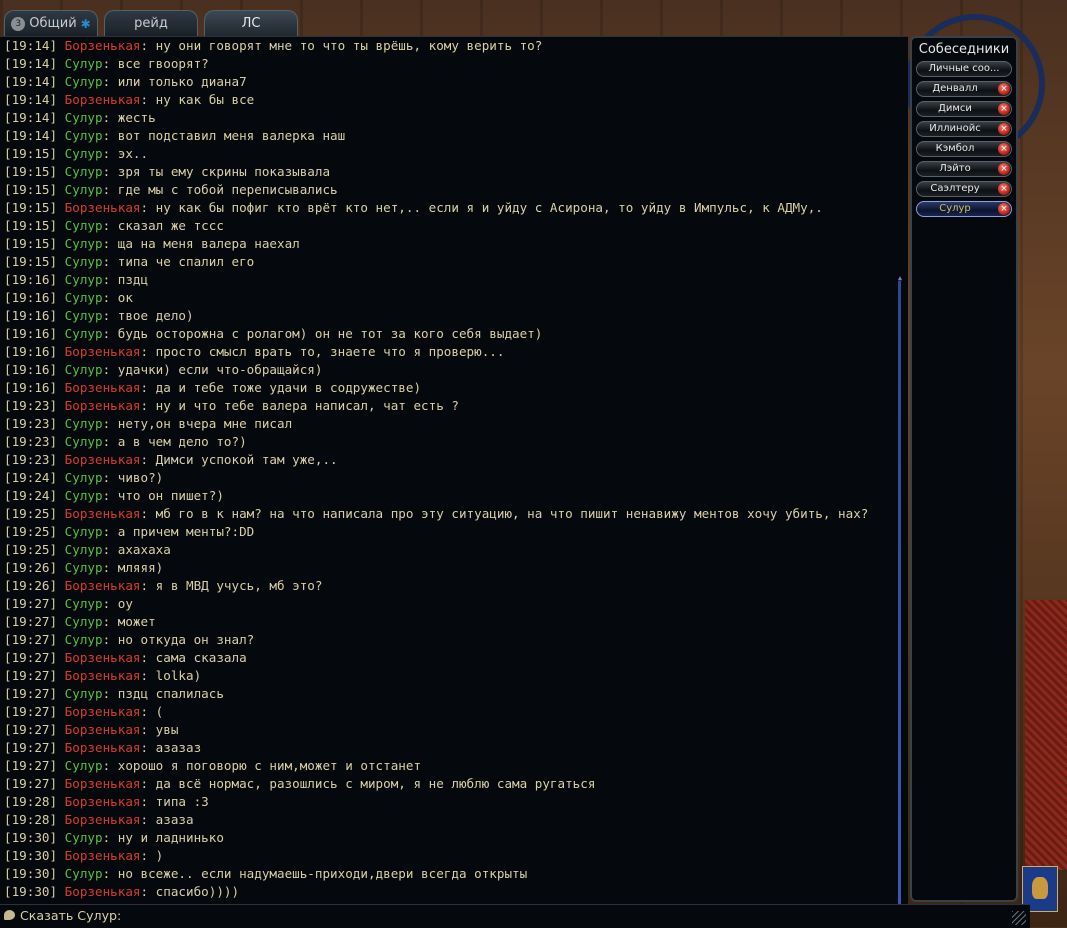  What do you see at coordinates (159, 729) in the screenshot?
I see `message-text: : увы` at bounding box center [159, 729].